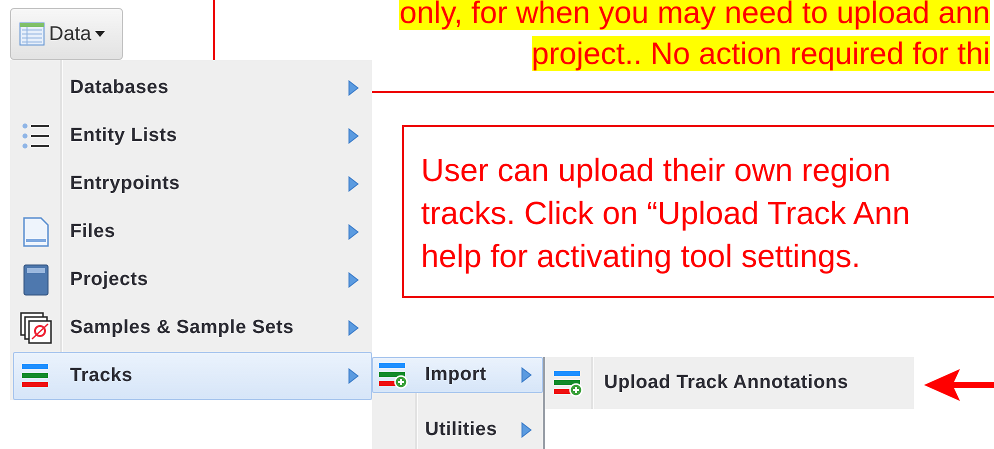 The image size is (994, 449). What do you see at coordinates (656, 170) in the screenshot?
I see `callout-text: User can upload their own region` at bounding box center [656, 170].